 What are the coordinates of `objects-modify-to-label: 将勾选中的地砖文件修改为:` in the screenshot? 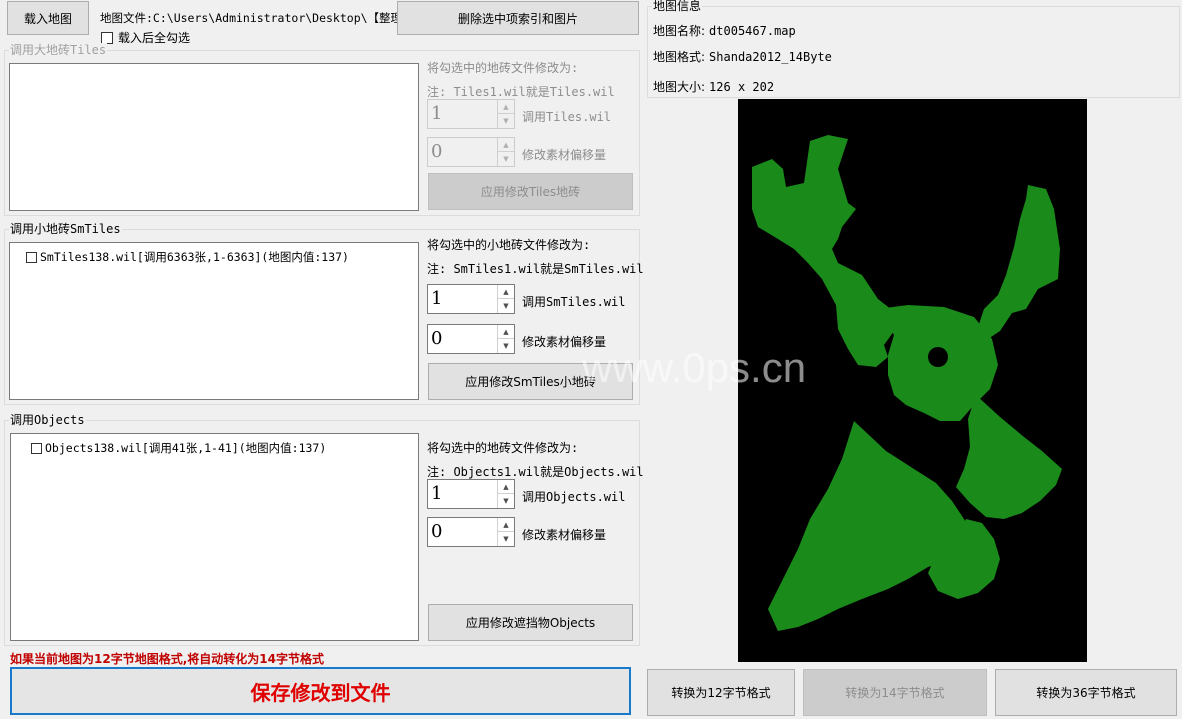 It's located at (503, 448).